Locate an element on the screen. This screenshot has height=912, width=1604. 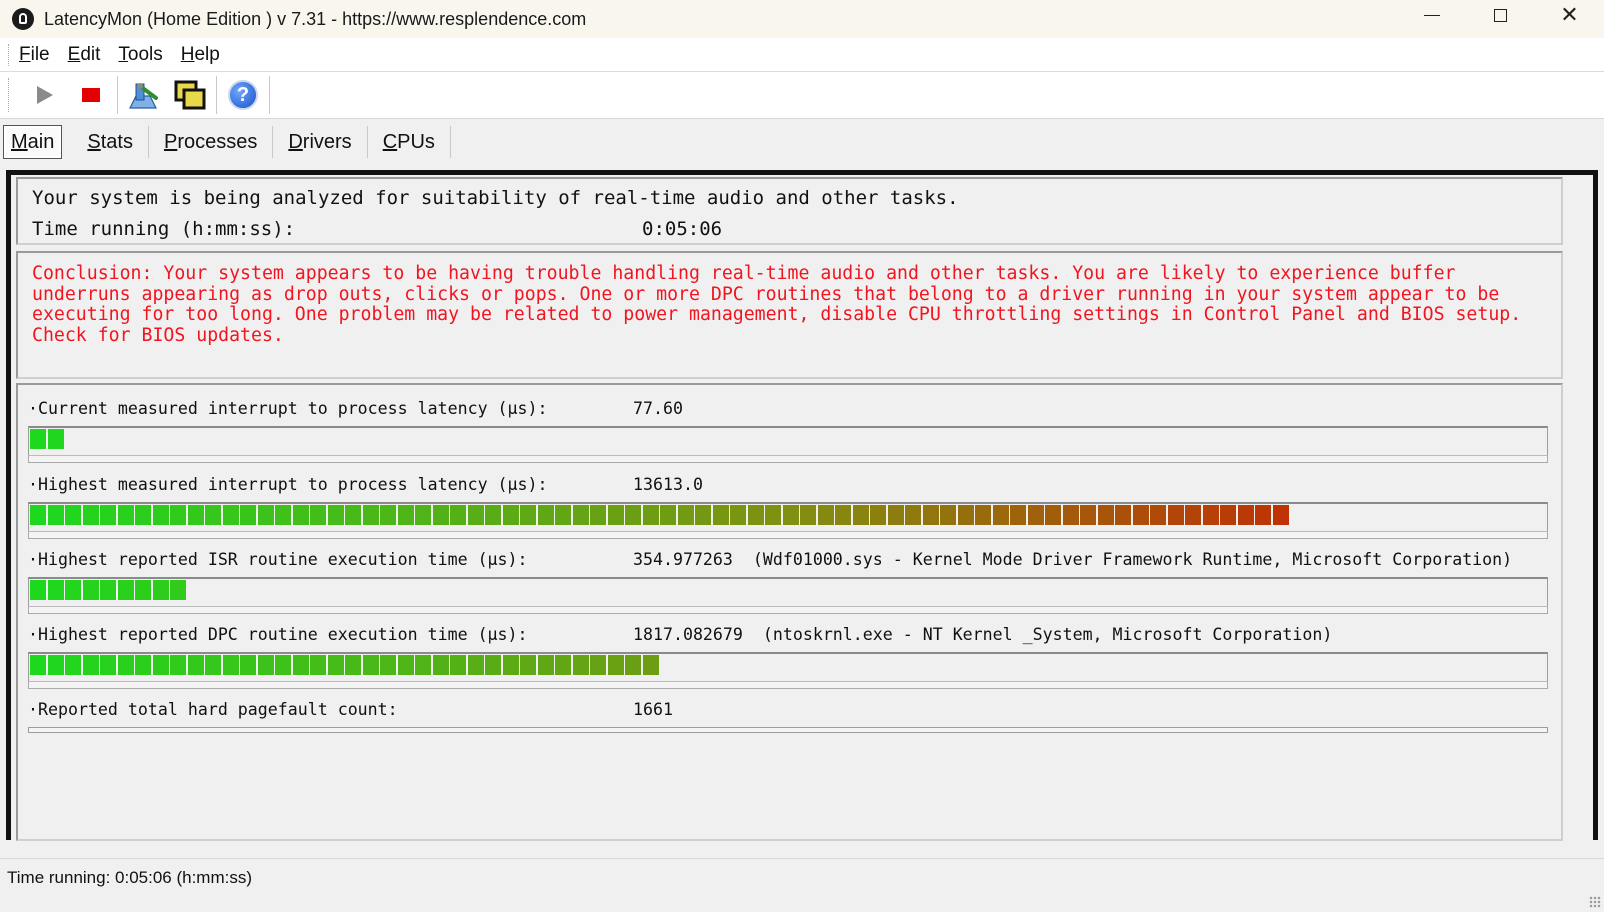
report-button is located at coordinates (144, 95).